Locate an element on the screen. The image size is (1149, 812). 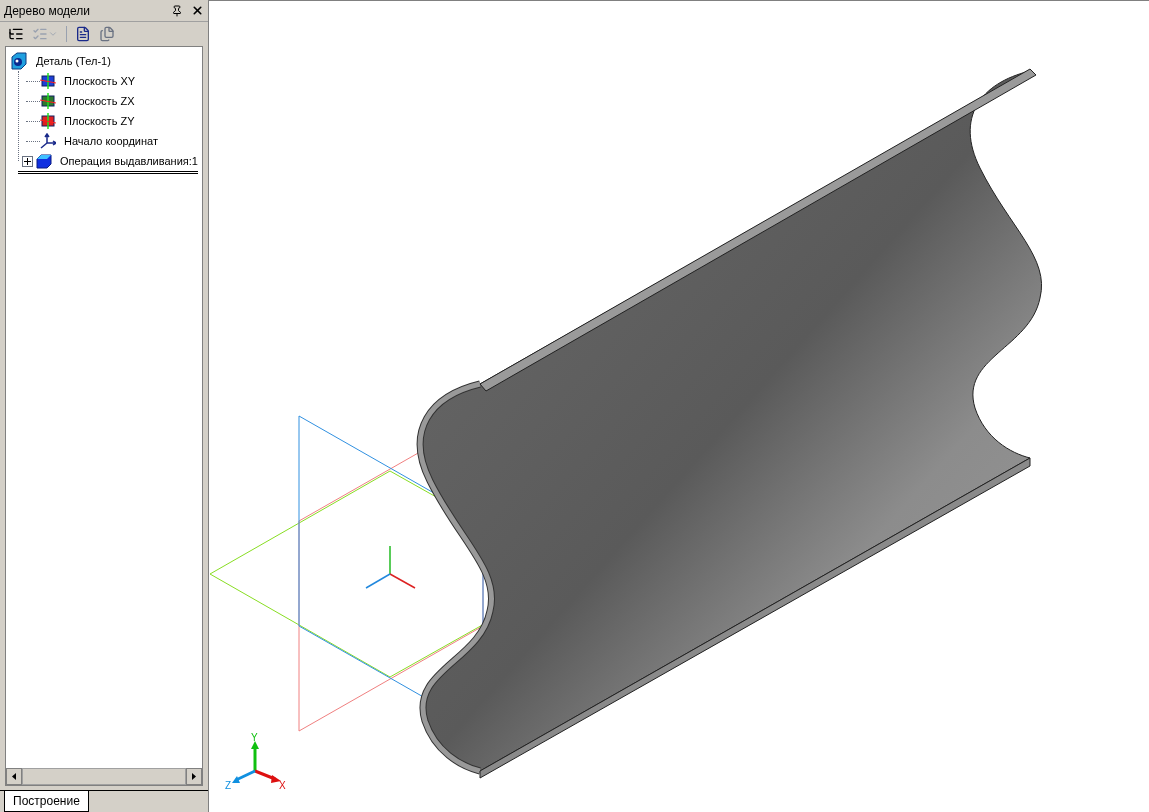
scroll-right-icon is located at coordinates (194, 776).